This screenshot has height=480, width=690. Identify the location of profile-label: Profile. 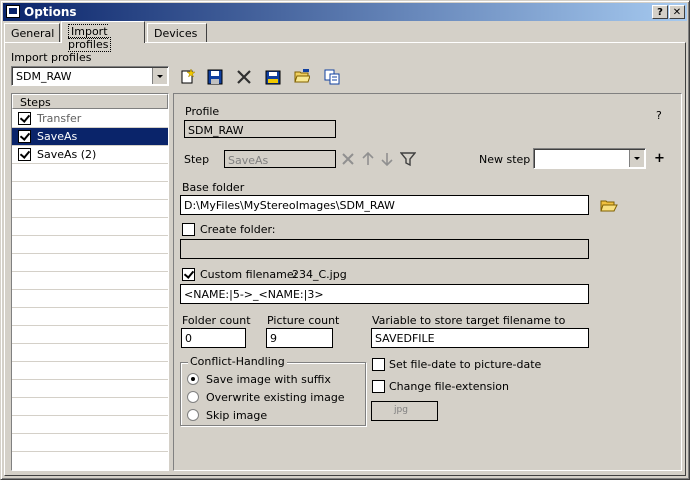
(202, 111).